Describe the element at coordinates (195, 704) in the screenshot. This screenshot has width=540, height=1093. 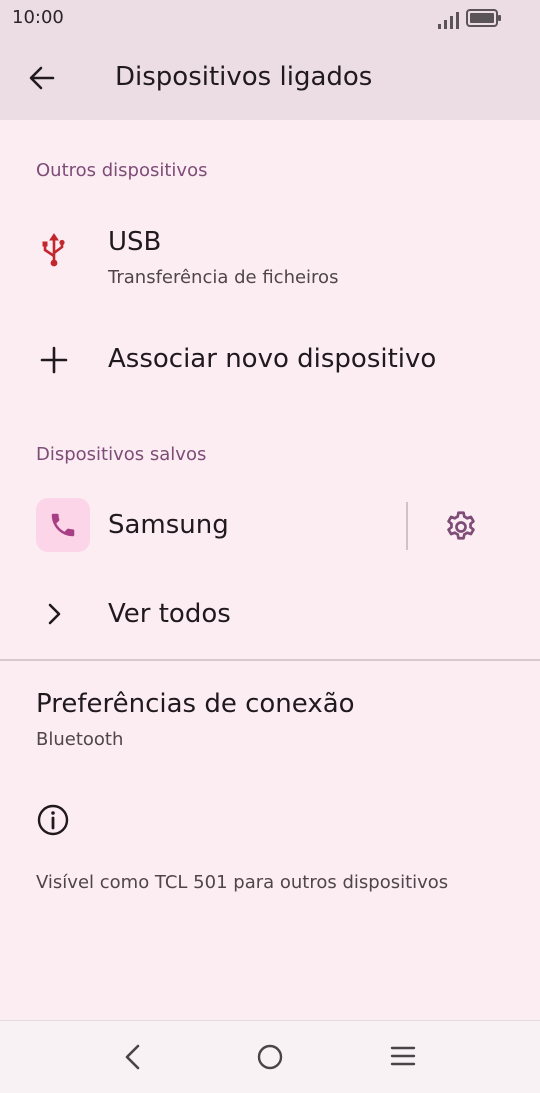
I see `connection-preferences-title: Preferências de conexão` at that location.